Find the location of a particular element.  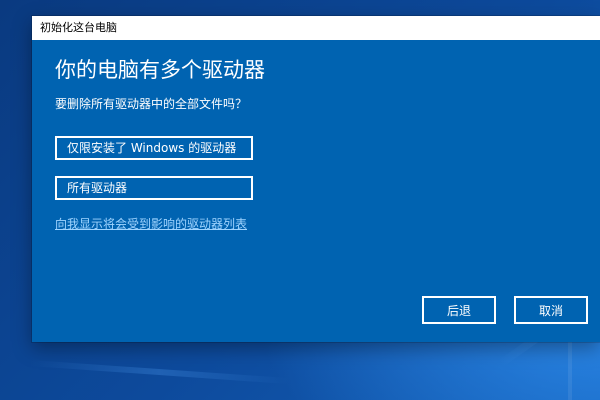

windows-drive-only-button: 仅限安装了 Windows 的驱动器 is located at coordinates (154, 148).